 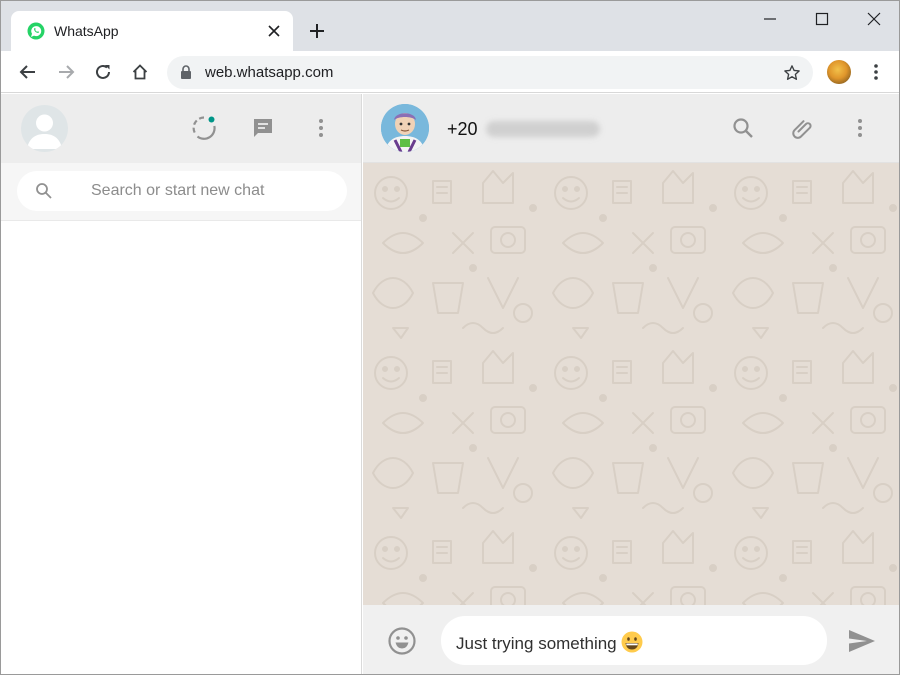 I want to click on whatsapp-icon, so click(x=36, y=31).